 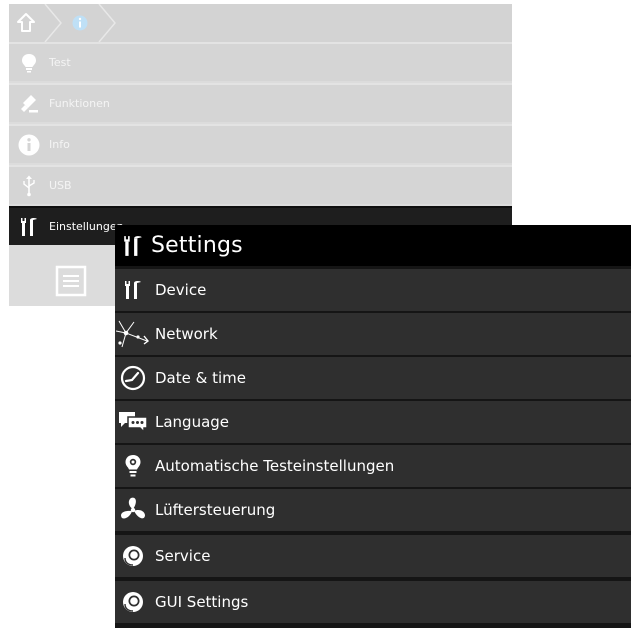 I want to click on menu-item-label: USB, so click(x=60, y=185).